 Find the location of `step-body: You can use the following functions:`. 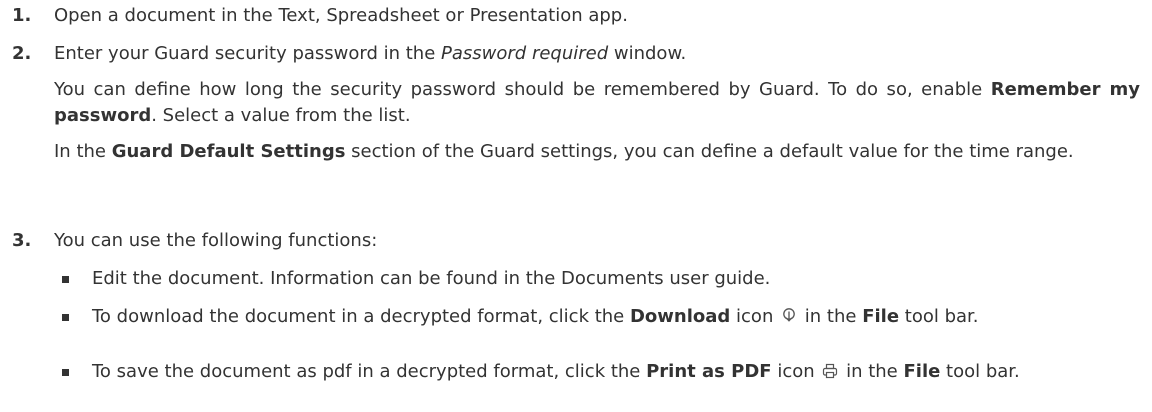

step-body: You can use the following functions: is located at coordinates (597, 241).